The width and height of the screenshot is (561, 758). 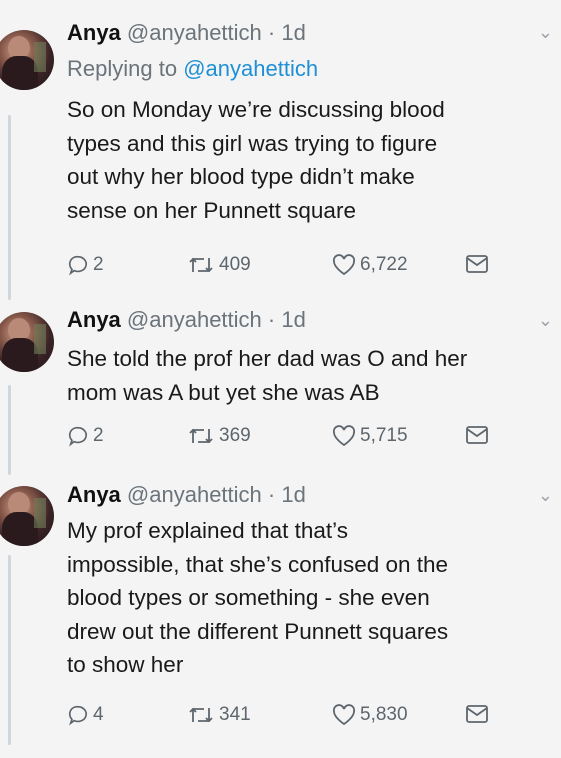 What do you see at coordinates (307, 269) in the screenshot?
I see `tweet-actions: 2 409 6,722` at bounding box center [307, 269].